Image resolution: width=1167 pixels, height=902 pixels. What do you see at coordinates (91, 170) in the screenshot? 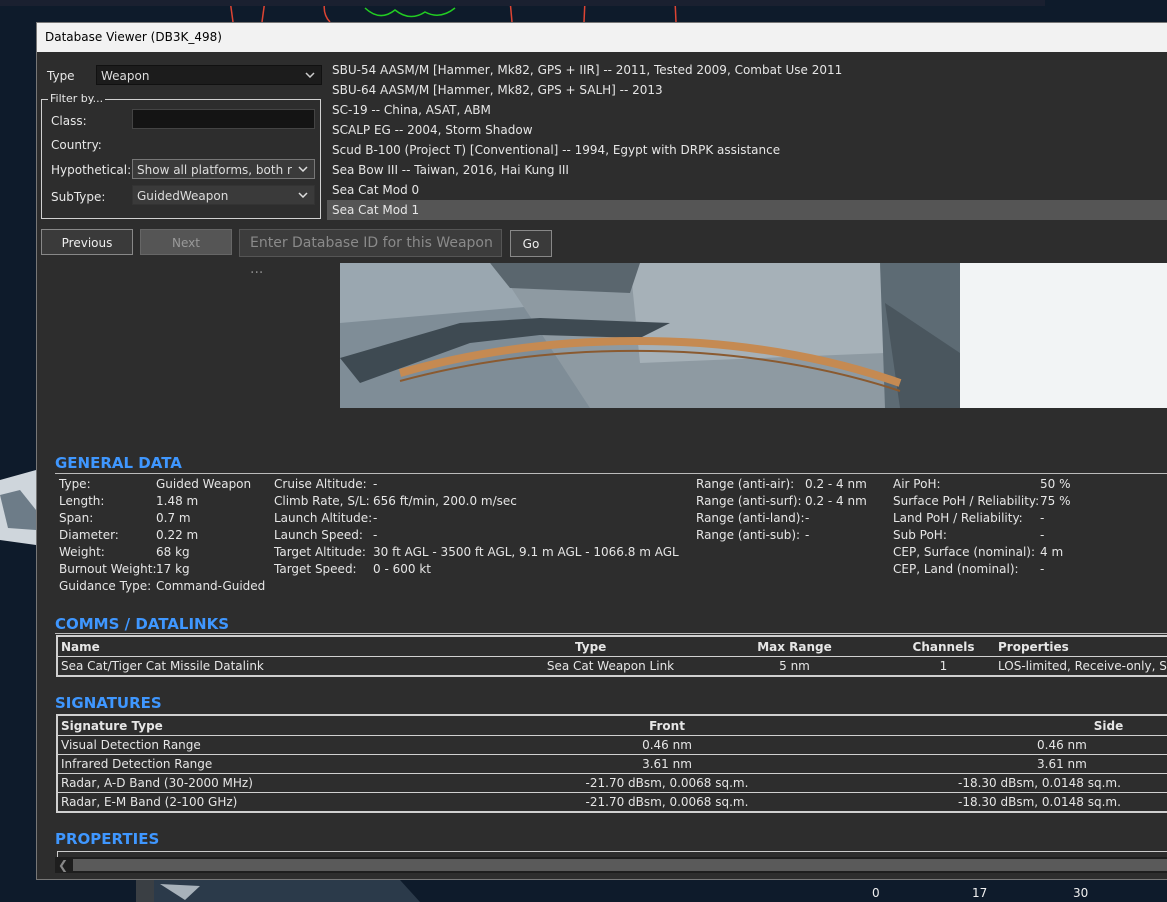
I see `hypothetical-label: Hypothetical:` at bounding box center [91, 170].